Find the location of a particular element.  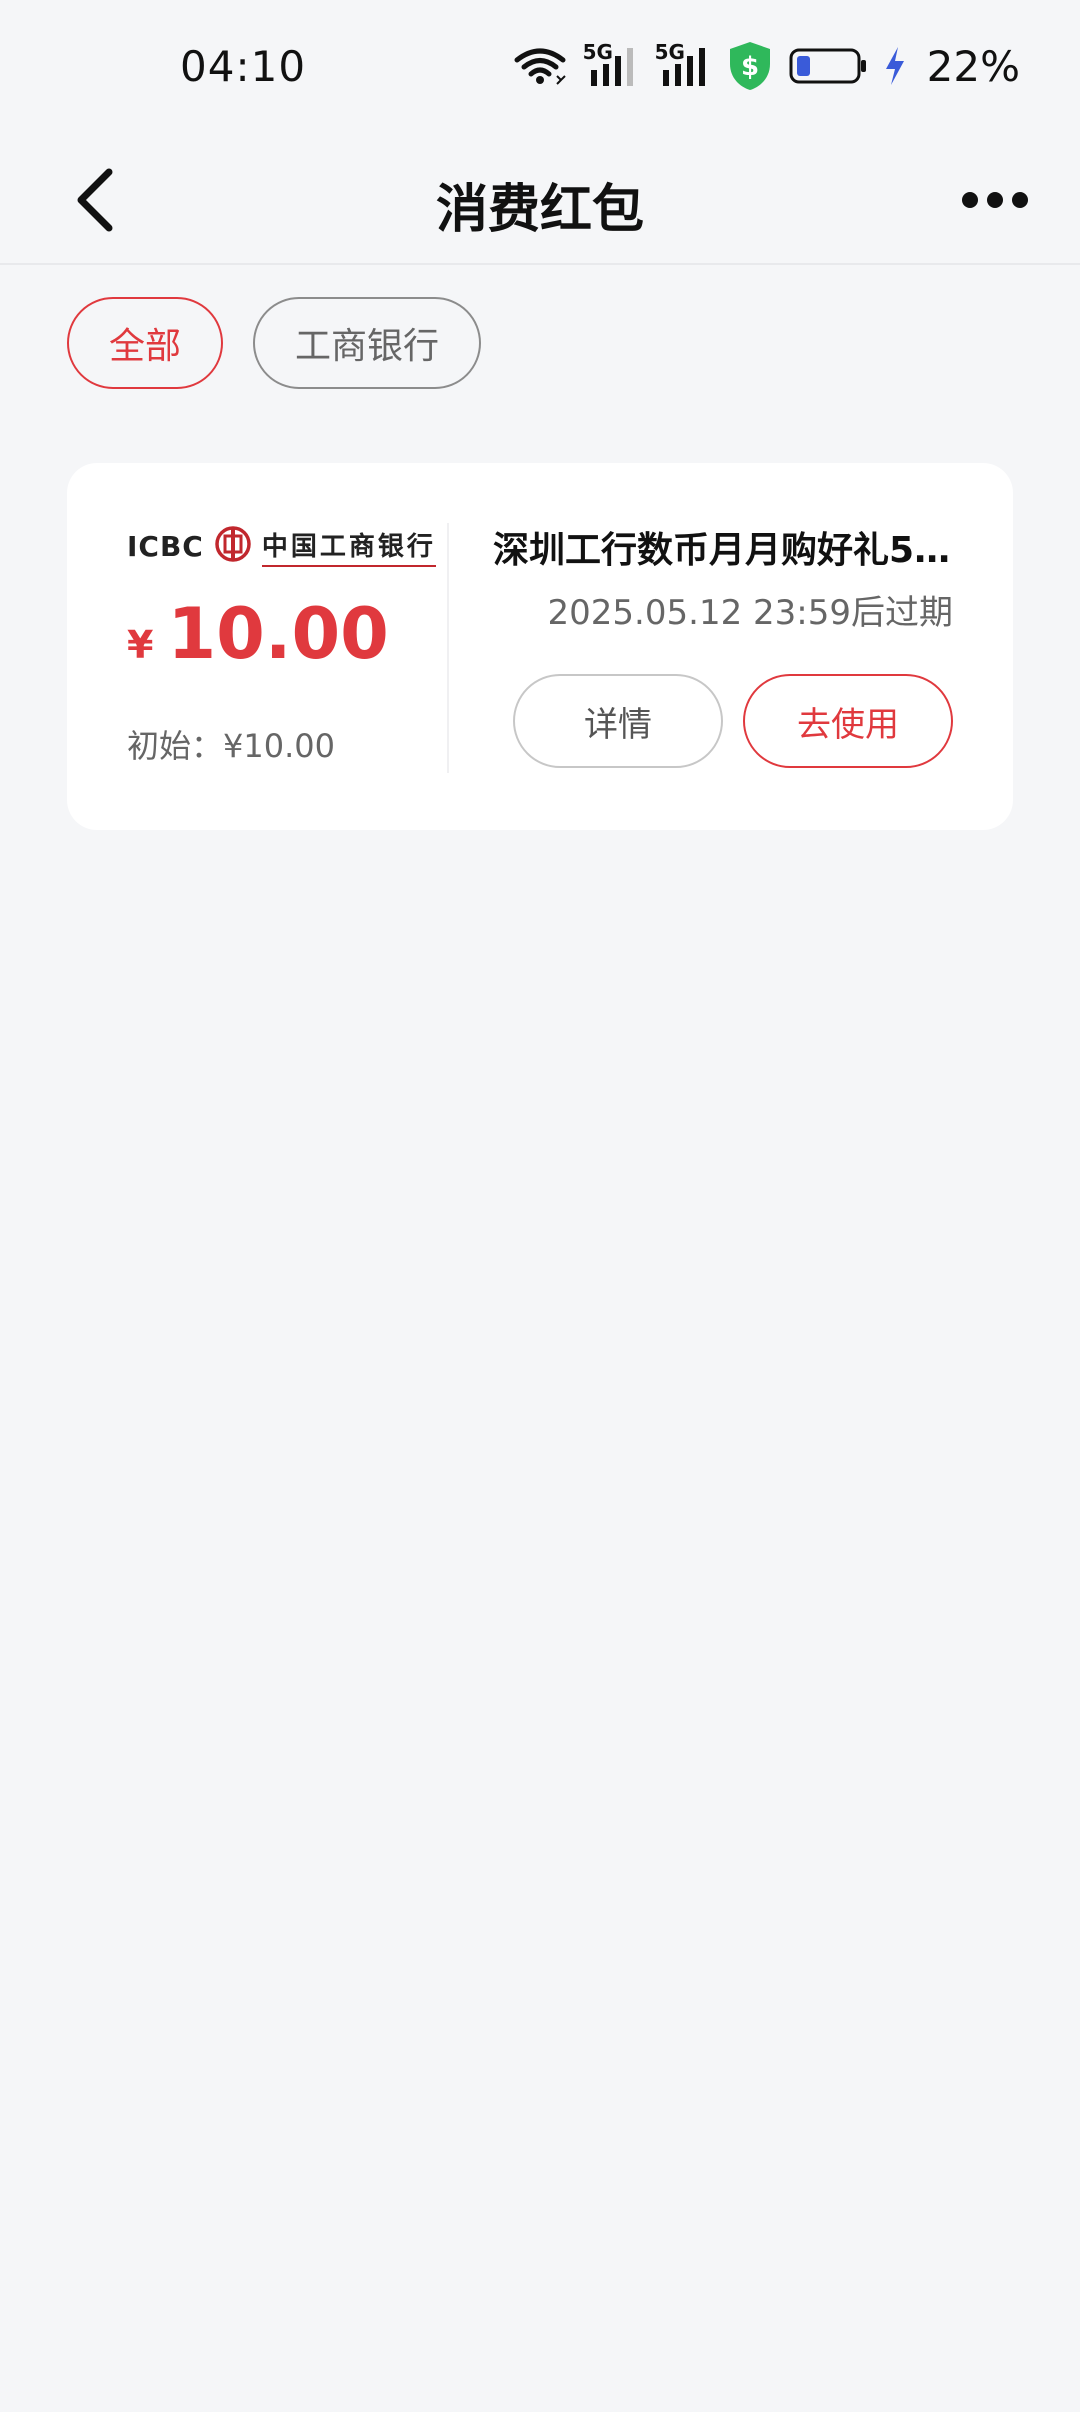

battery-percent: 22% is located at coordinates (973, 66).